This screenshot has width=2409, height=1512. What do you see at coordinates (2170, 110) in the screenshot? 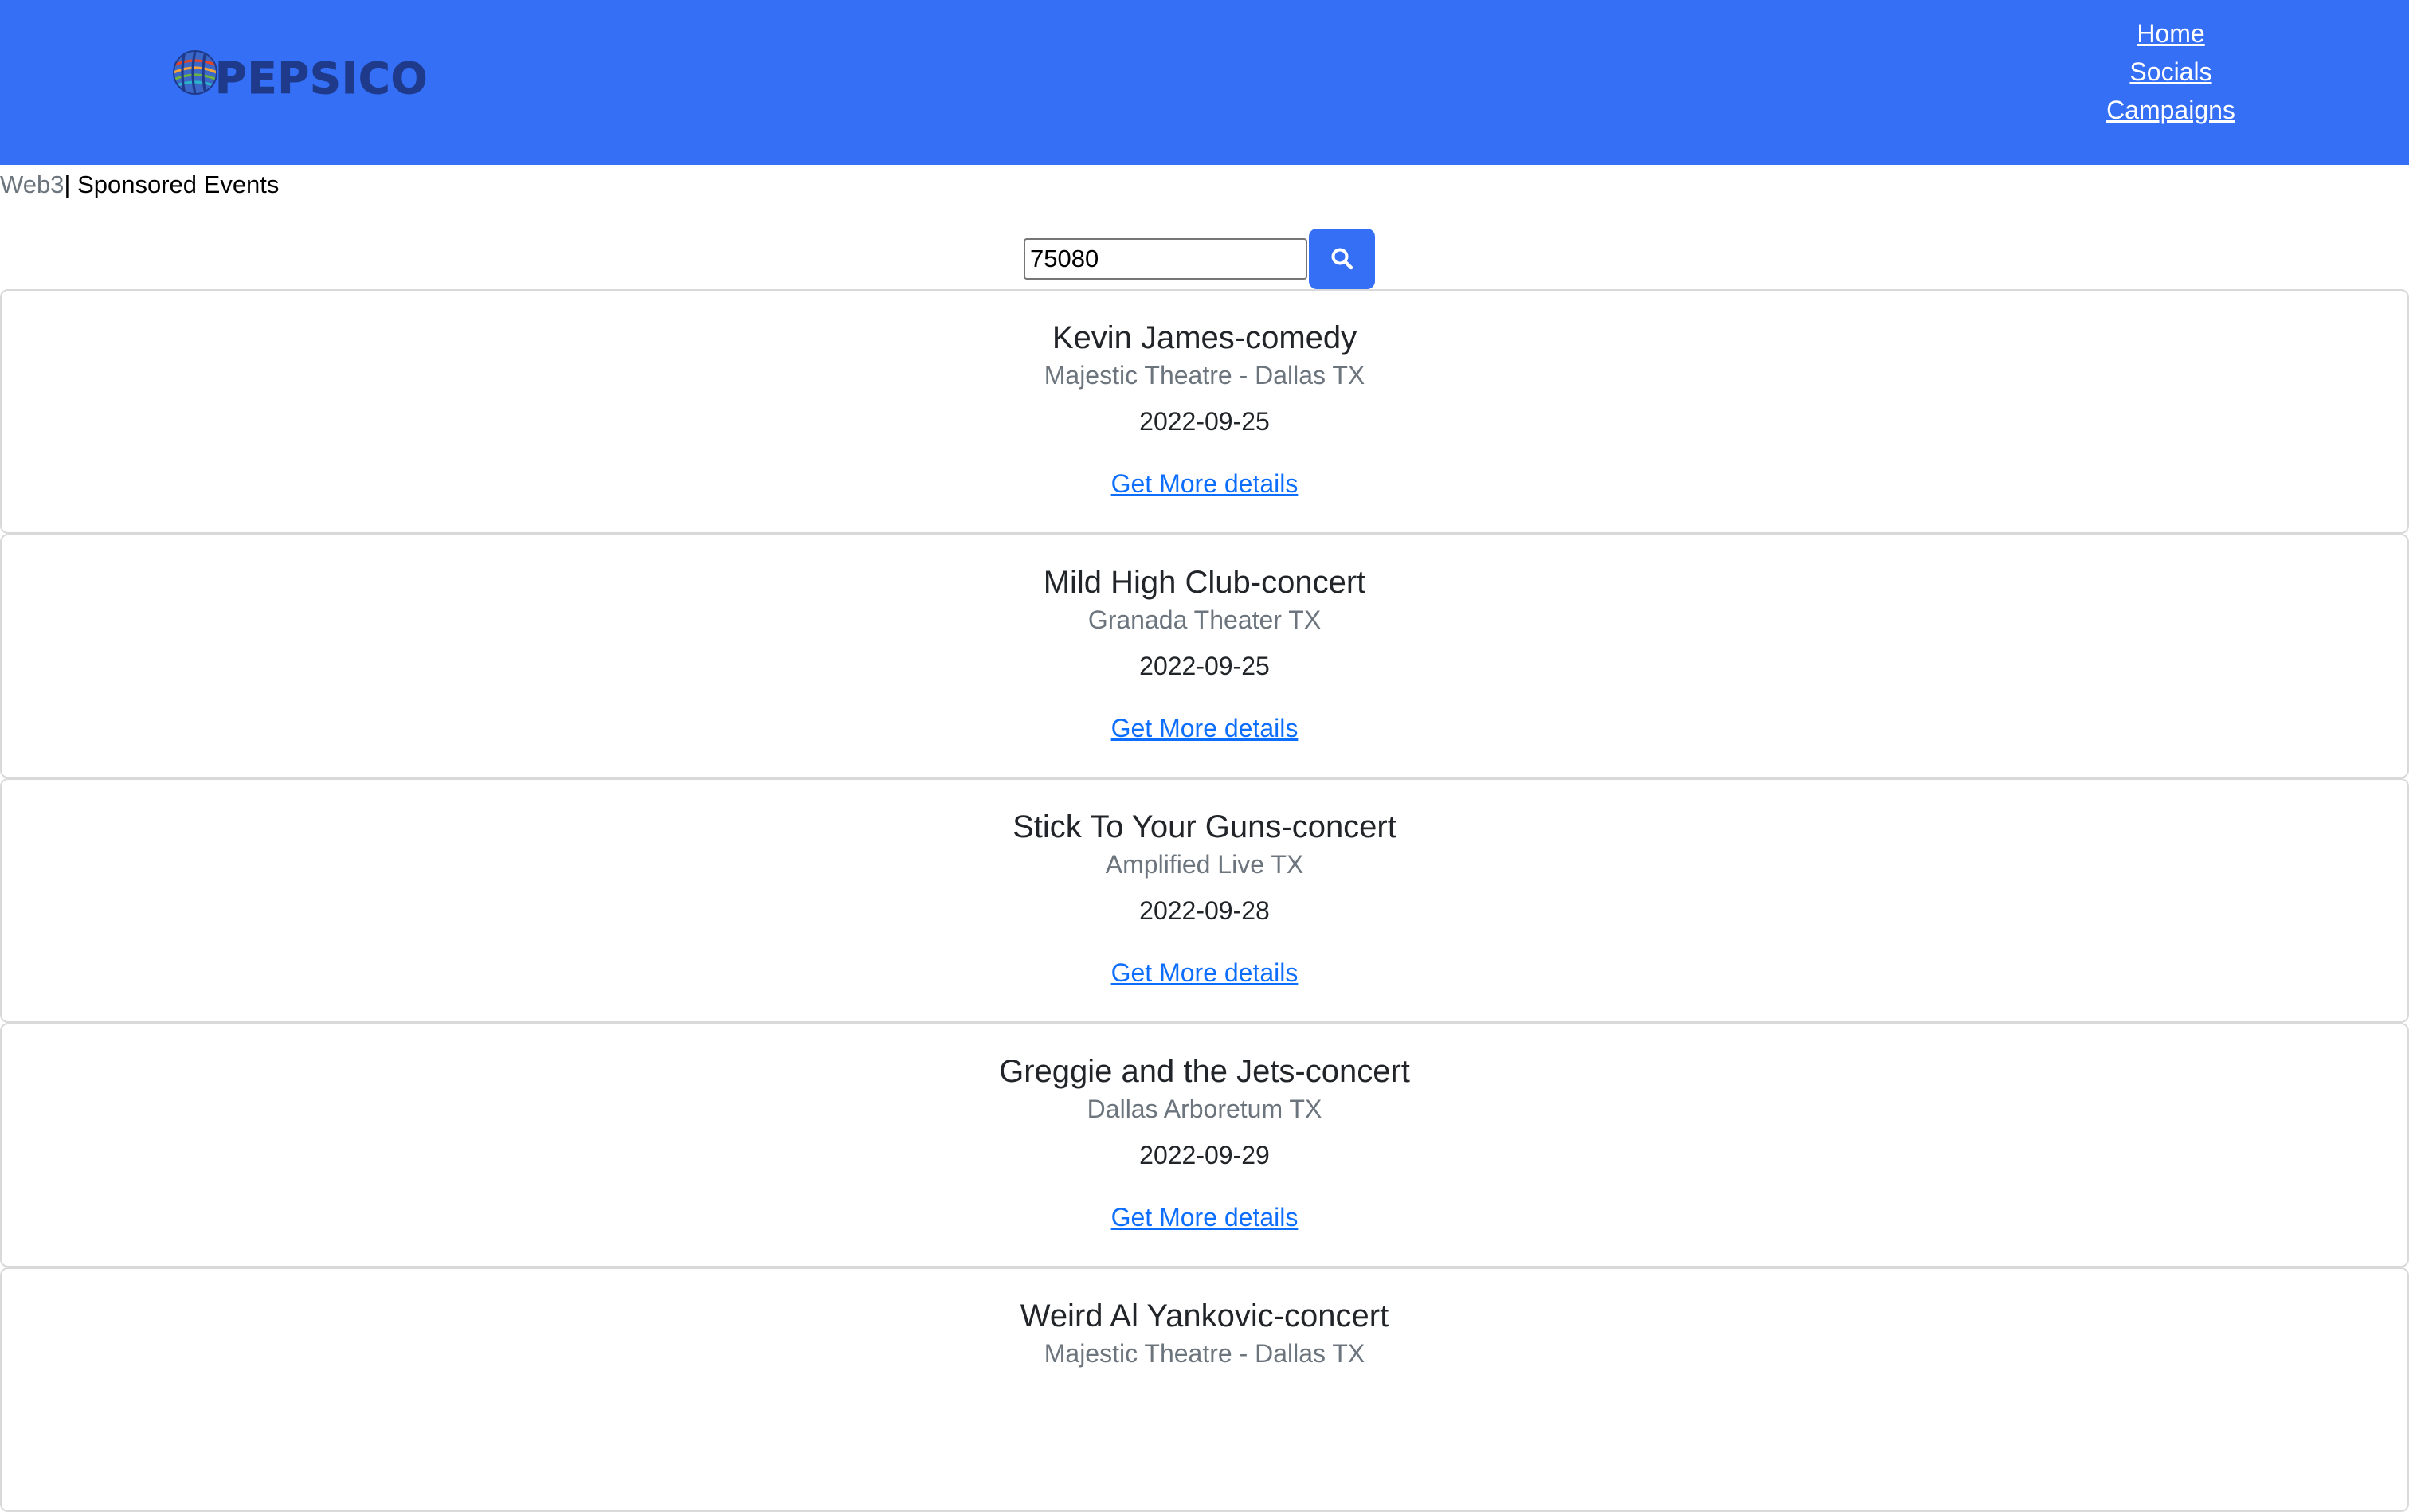
I see `nav-link-campaigns: Campaigns` at bounding box center [2170, 110].